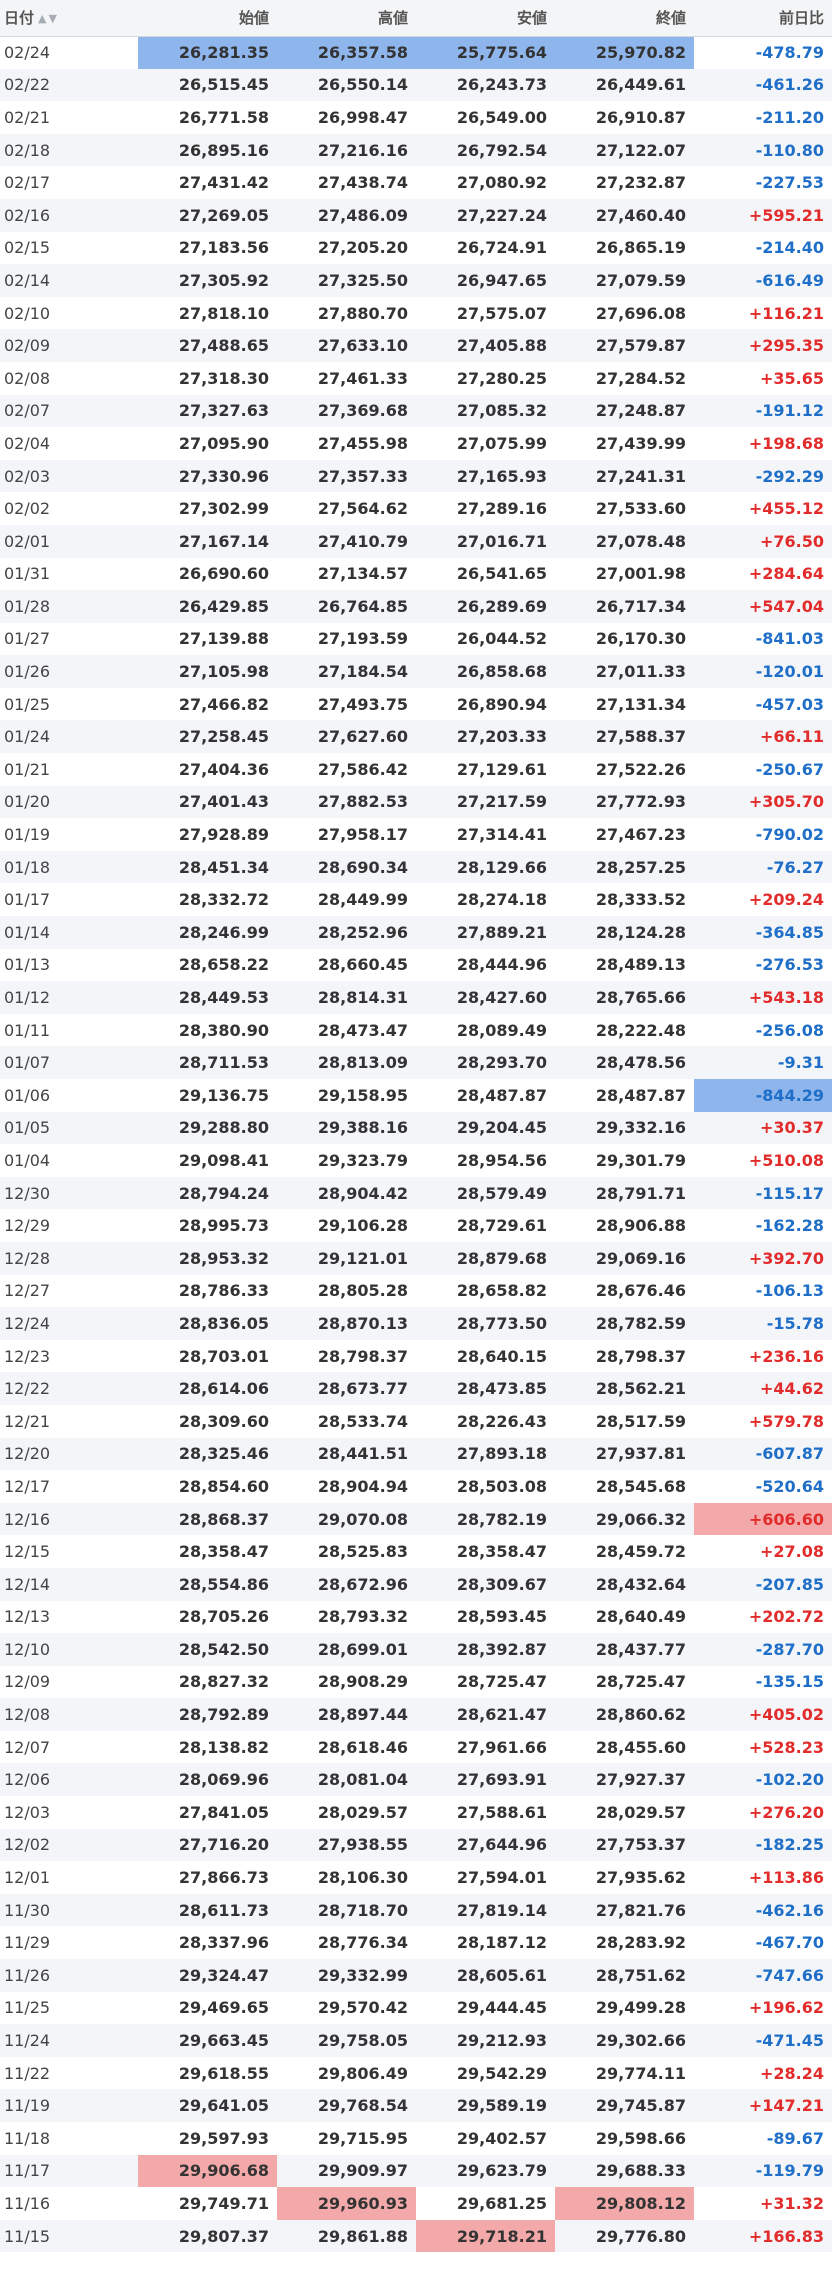  I want to click on cell-low: 29,718.21, so click(485, 2236).